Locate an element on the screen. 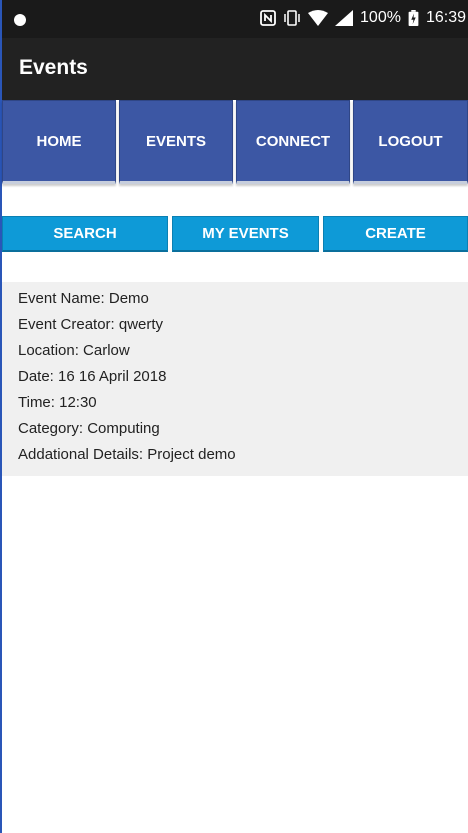 Image resolution: width=468 pixels, height=833 pixels. status-icons: 100% 16:39 is located at coordinates (363, 18).